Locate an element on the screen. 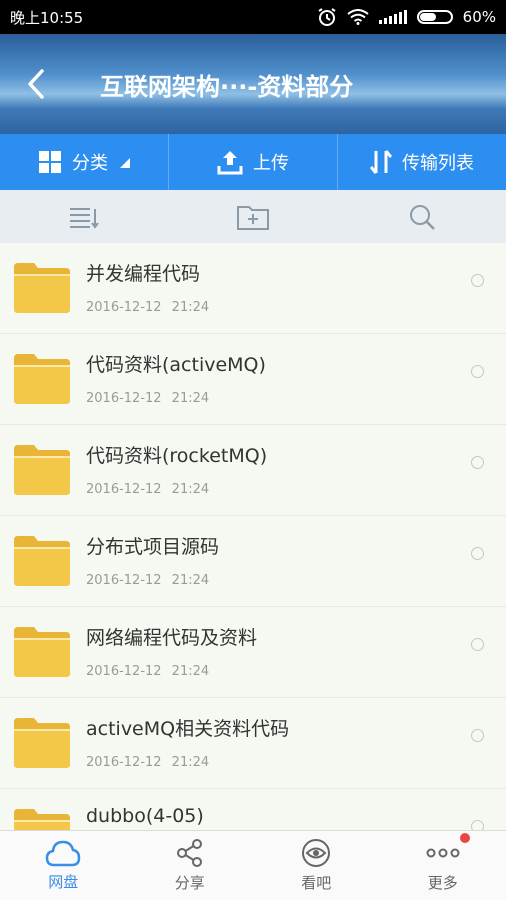 The image size is (506, 900). new-folder-icon is located at coordinates (253, 217).